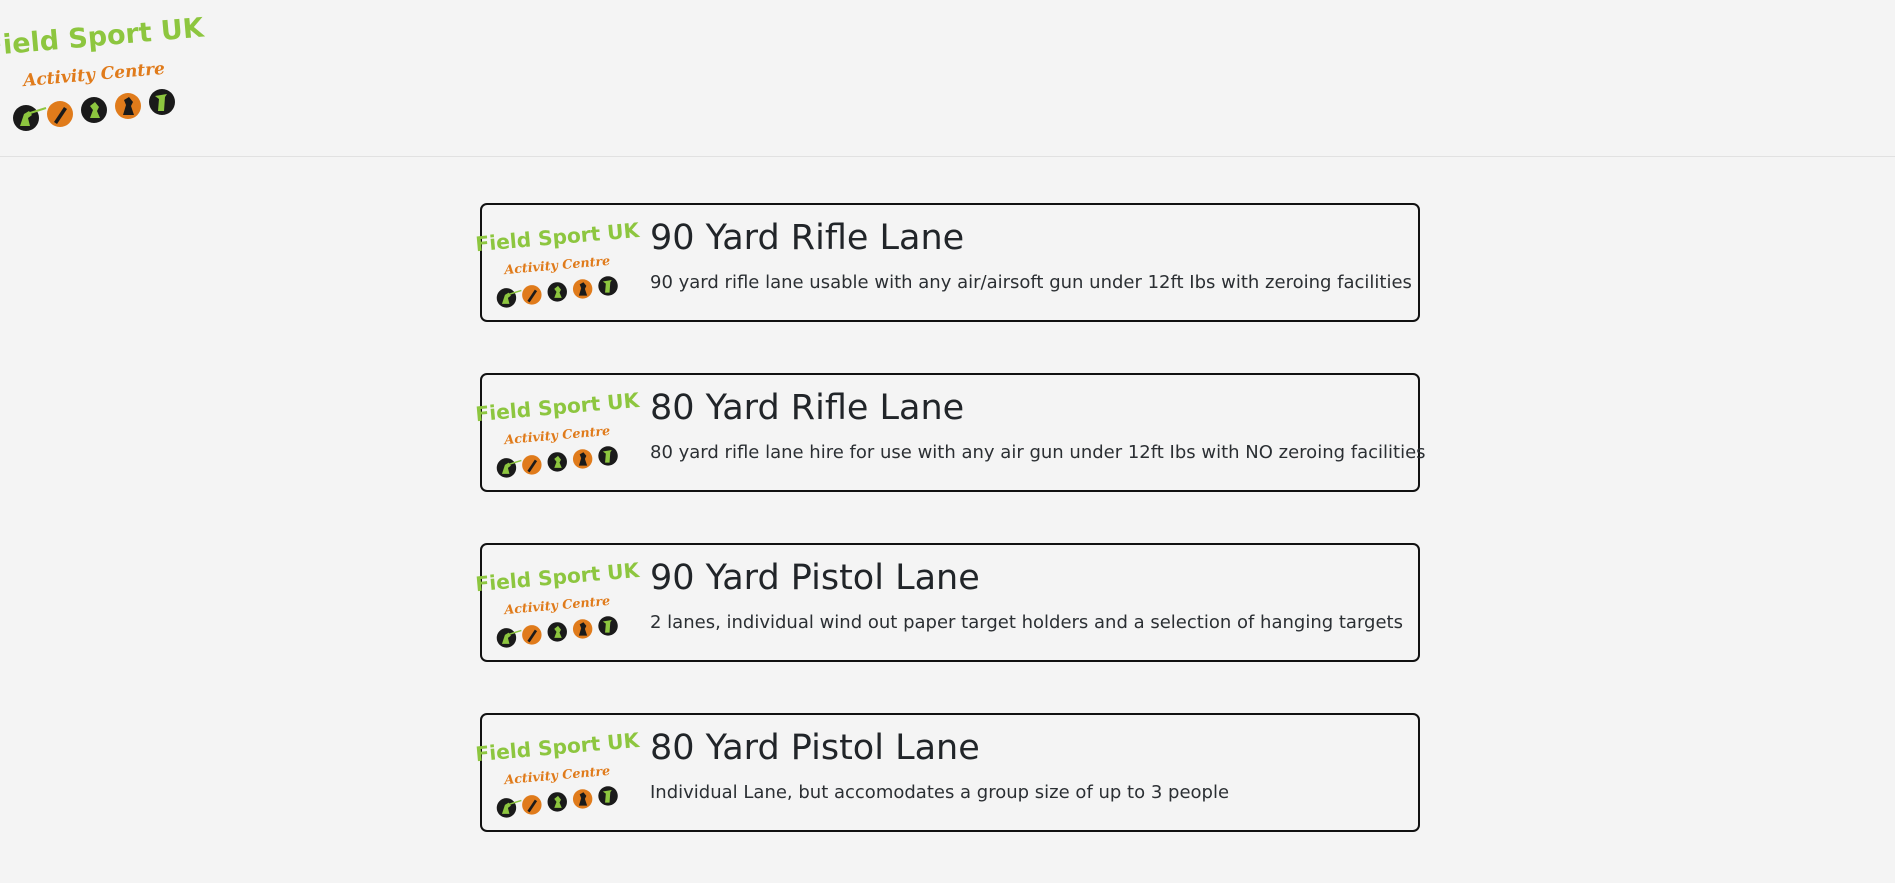 Image resolution: width=1895 pixels, height=883 pixels. What do you see at coordinates (815, 748) in the screenshot?
I see `lane-title: 80 Yard Pistol Lane` at bounding box center [815, 748].